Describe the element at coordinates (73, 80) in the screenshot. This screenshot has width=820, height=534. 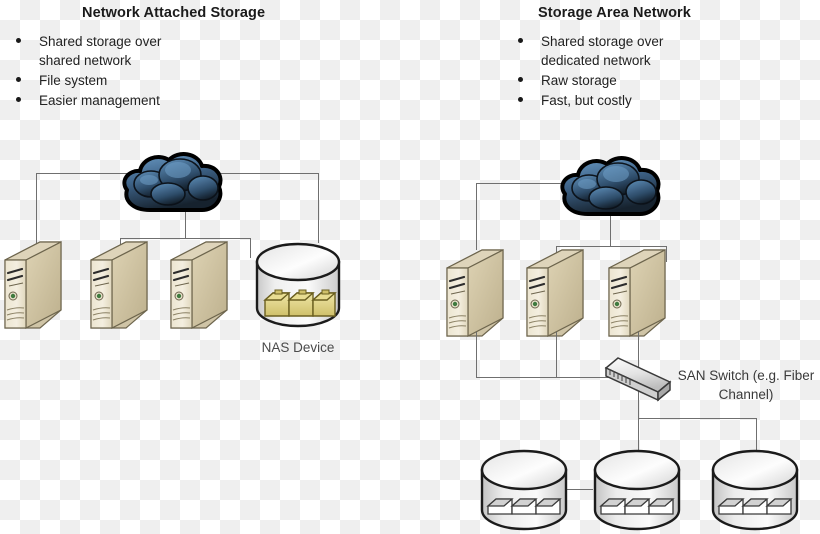
I see `list-item-label: File system` at that location.